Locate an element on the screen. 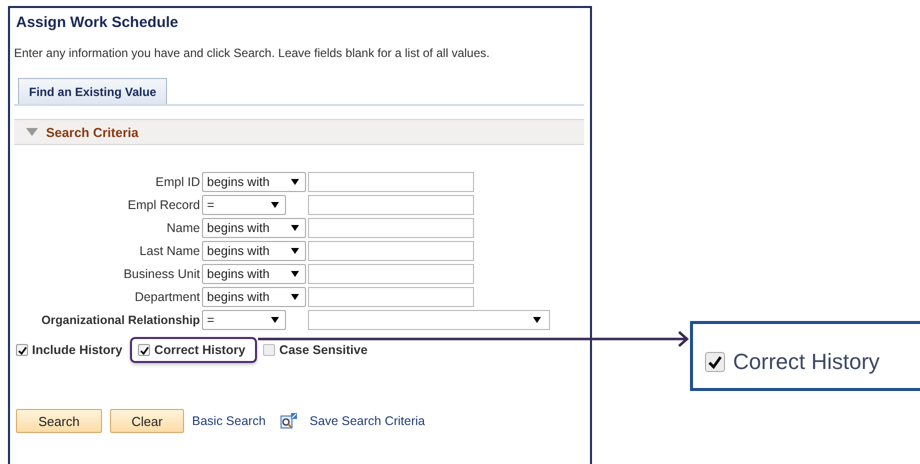 The image size is (920, 464). callout-label: Correct History is located at coordinates (806, 362).